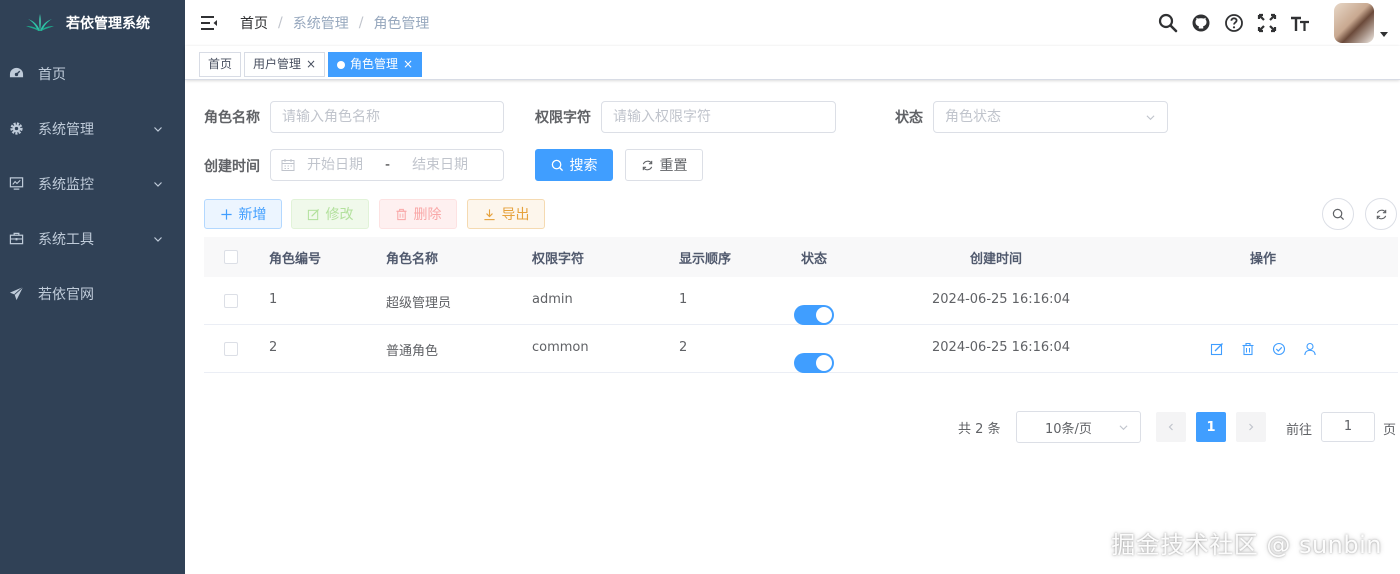 The height and width of the screenshot is (574, 1400). I want to click on breadcrumb: 首页 / 系统管理 / 角色管理, so click(334, 23).